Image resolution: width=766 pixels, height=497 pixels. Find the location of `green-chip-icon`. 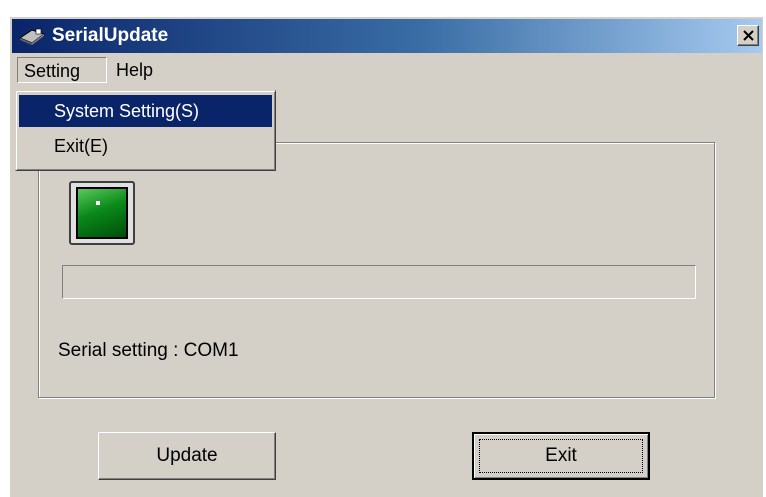

green-chip-icon is located at coordinates (102, 213).